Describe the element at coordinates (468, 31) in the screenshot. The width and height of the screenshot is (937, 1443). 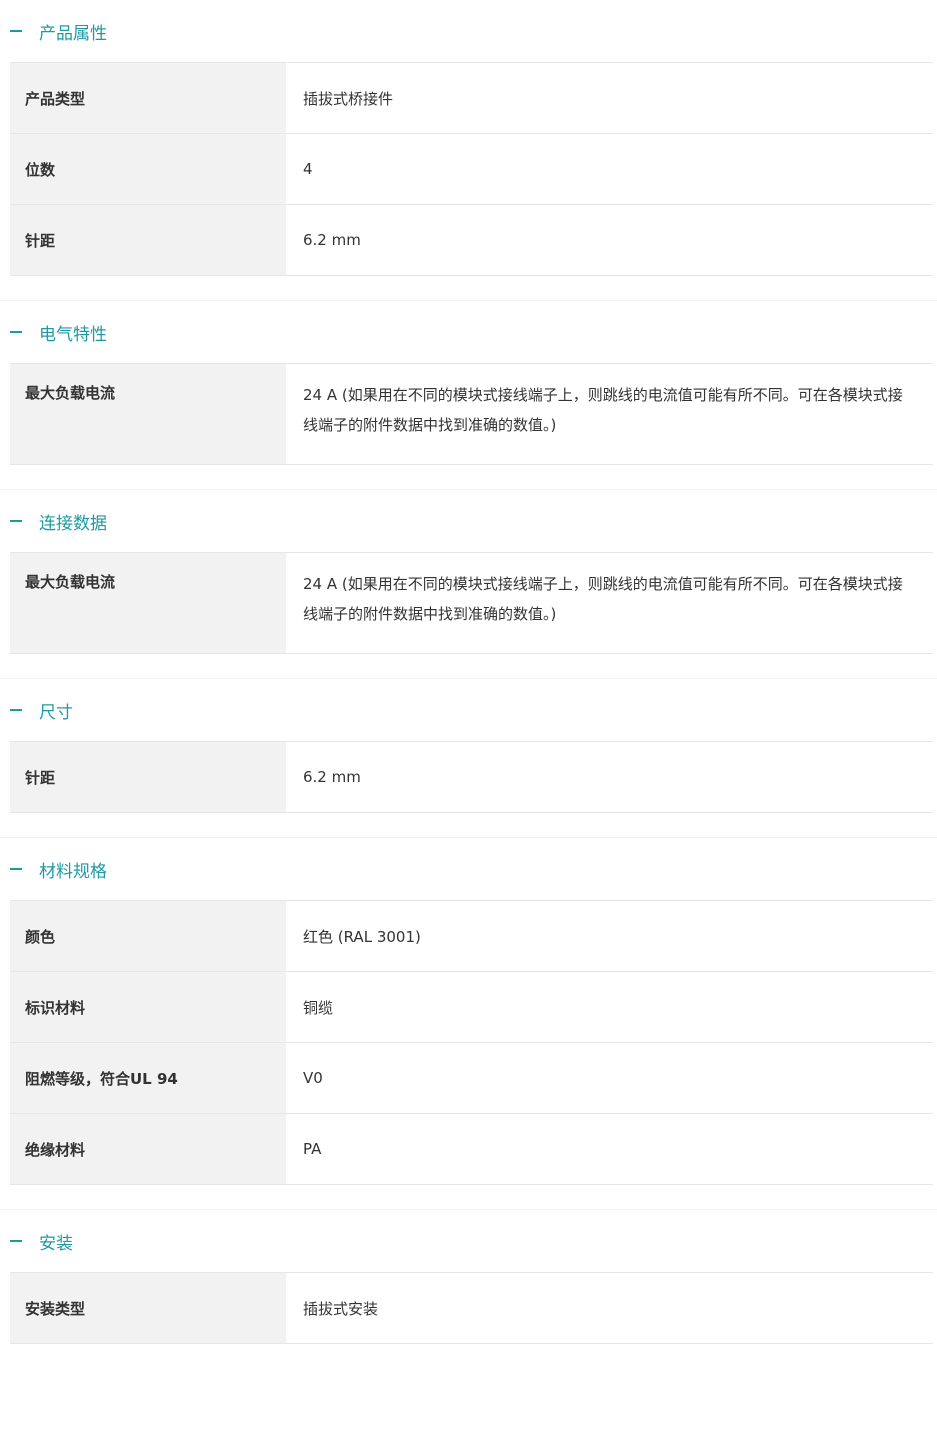
I see `section-header: 产品属性` at that location.